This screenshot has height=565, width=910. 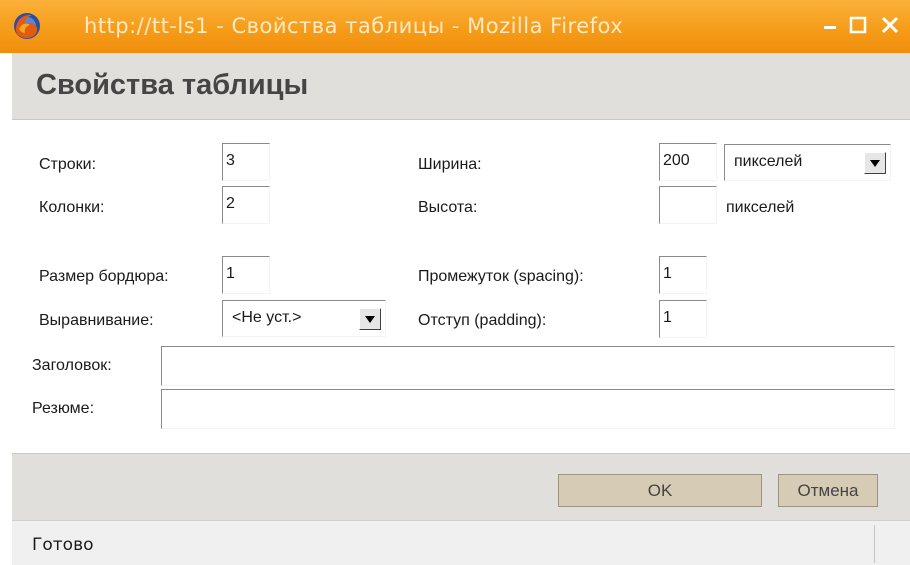 I want to click on status-divider, so click(x=874, y=544).